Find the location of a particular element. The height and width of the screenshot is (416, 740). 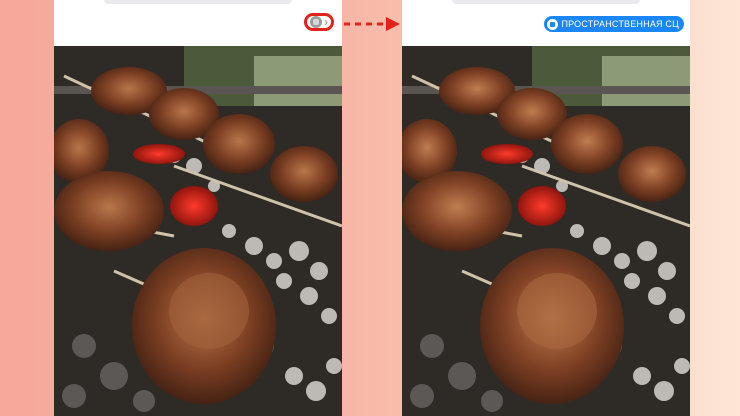

right-top-pill is located at coordinates (546, 2).